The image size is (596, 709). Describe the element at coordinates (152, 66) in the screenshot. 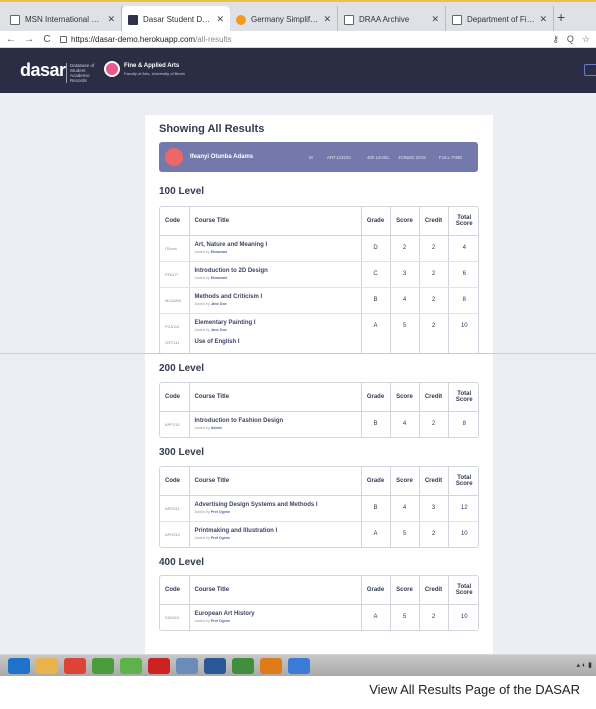

I see `department-name: Fine & Applied Arts` at that location.